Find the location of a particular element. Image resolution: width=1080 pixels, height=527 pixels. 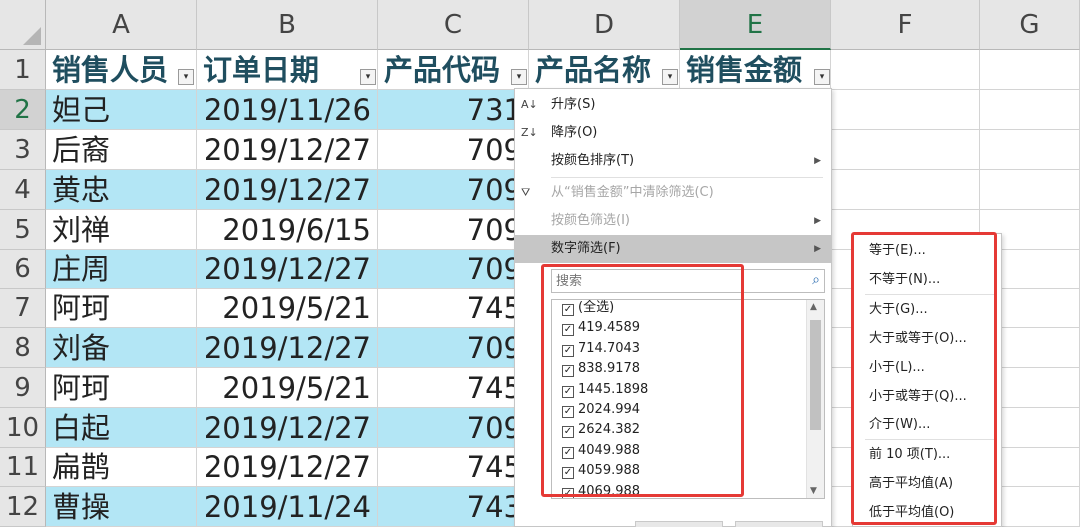

cell-salesperson: 扁鹊 is located at coordinates (121, 467).